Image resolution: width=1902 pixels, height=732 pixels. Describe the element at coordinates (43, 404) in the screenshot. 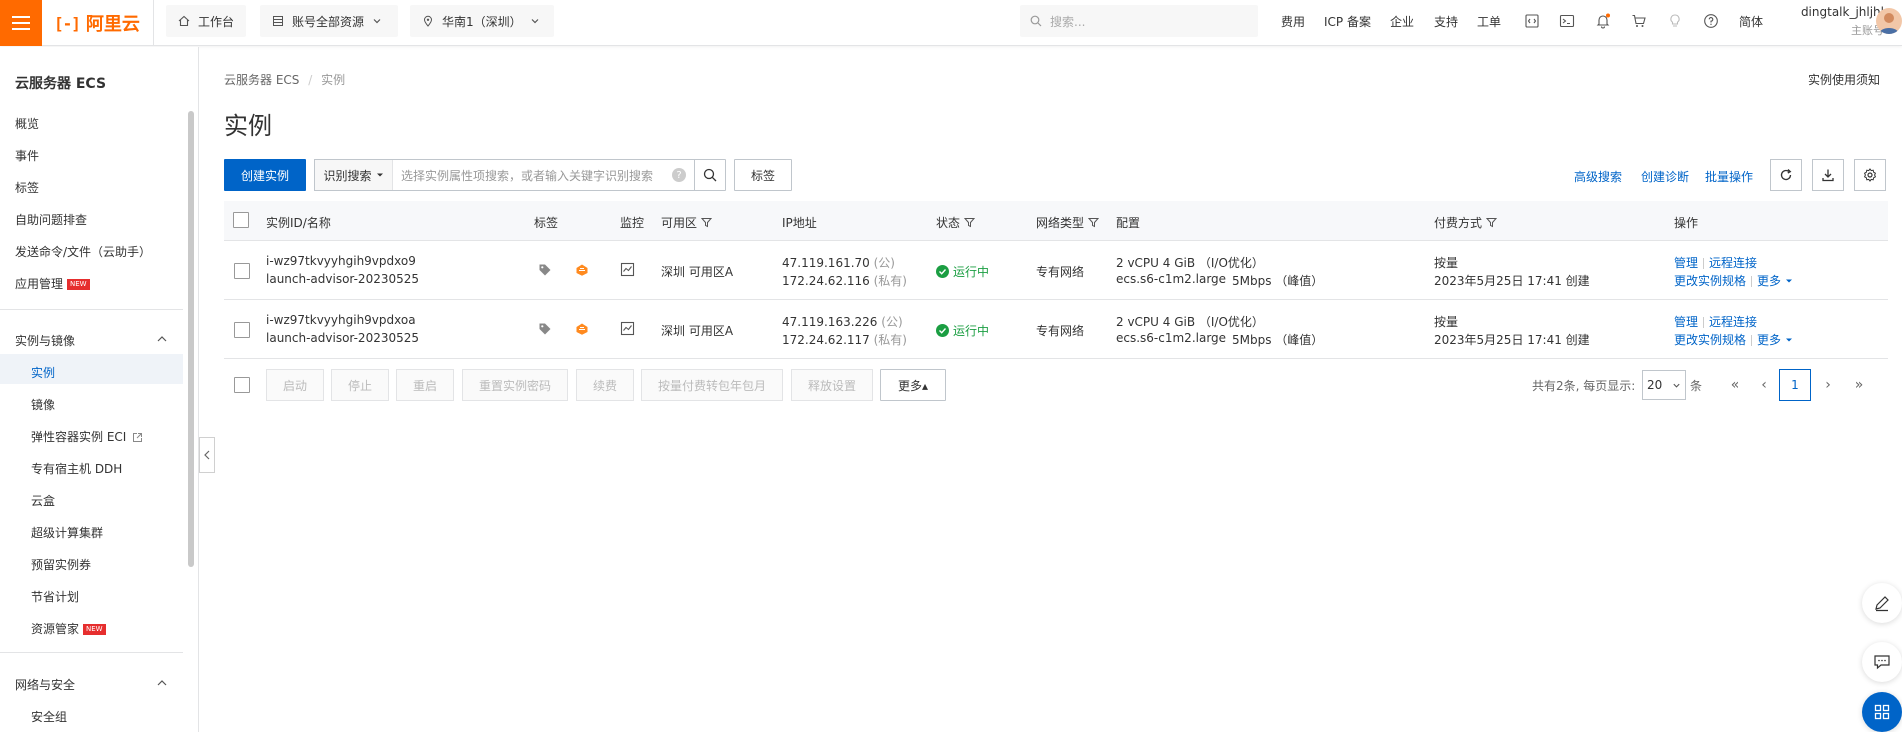

I see `sidebar-item-images: 镜像` at that location.